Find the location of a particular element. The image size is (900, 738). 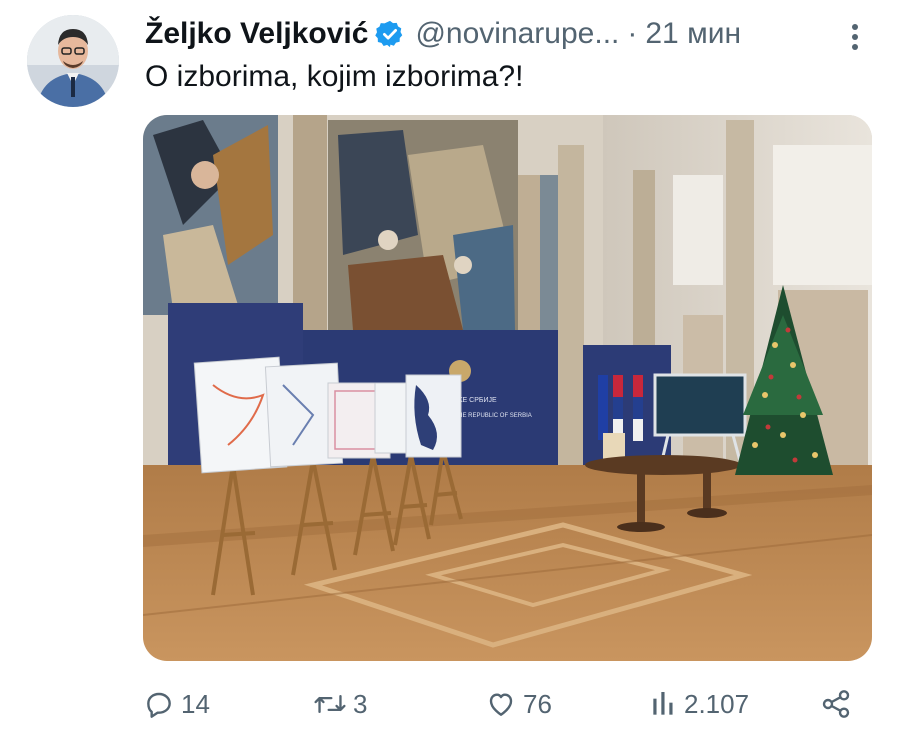

reply-icon is located at coordinates (159, 704).